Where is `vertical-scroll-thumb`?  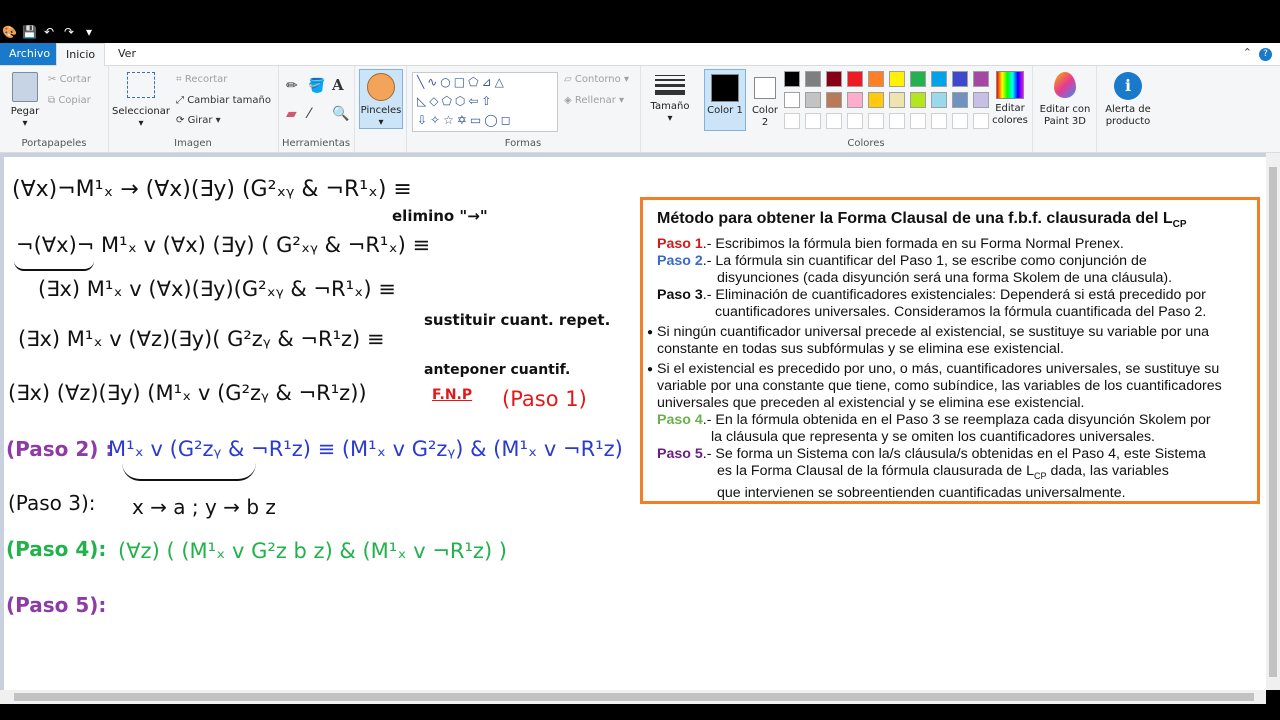
vertical-scroll-thumb is located at coordinates (1273, 422).